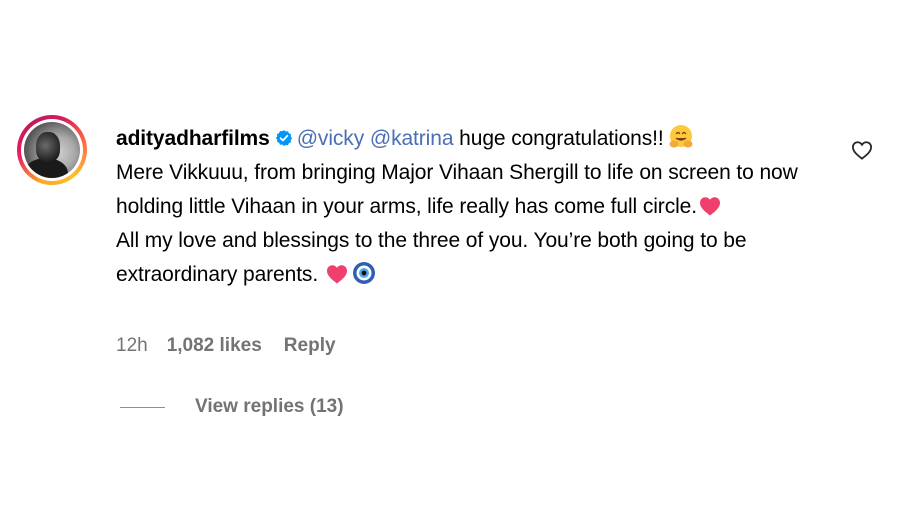 The image size is (905, 527). I want to click on replies-divider, so click(142, 407).